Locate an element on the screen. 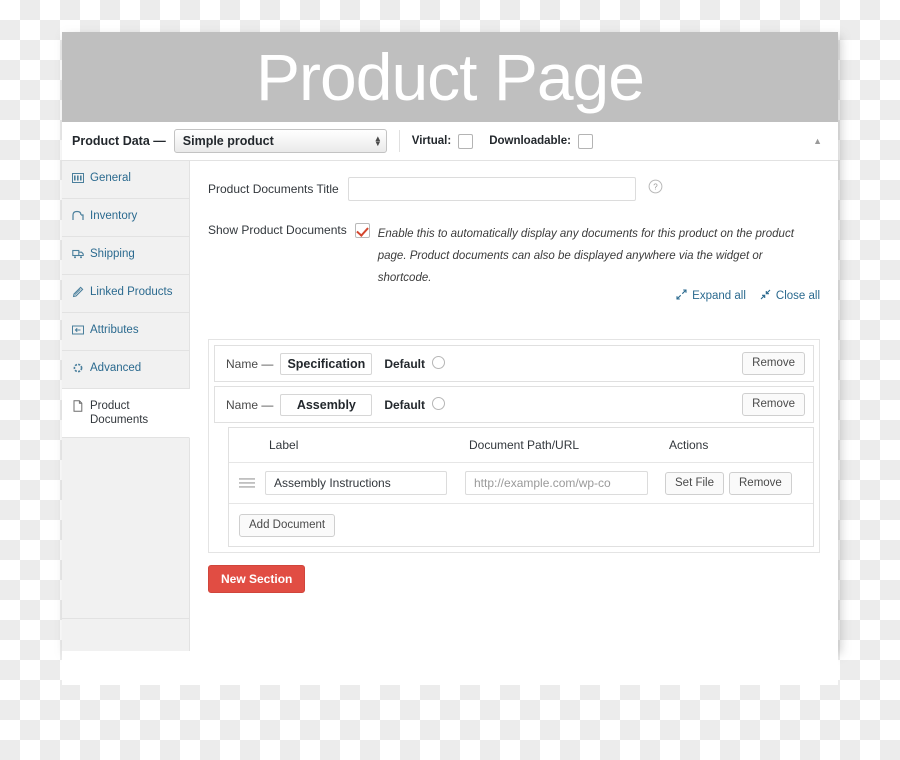 This screenshot has height=760, width=900. virtual-checkbox-group: Virtual: is located at coordinates (442, 141).